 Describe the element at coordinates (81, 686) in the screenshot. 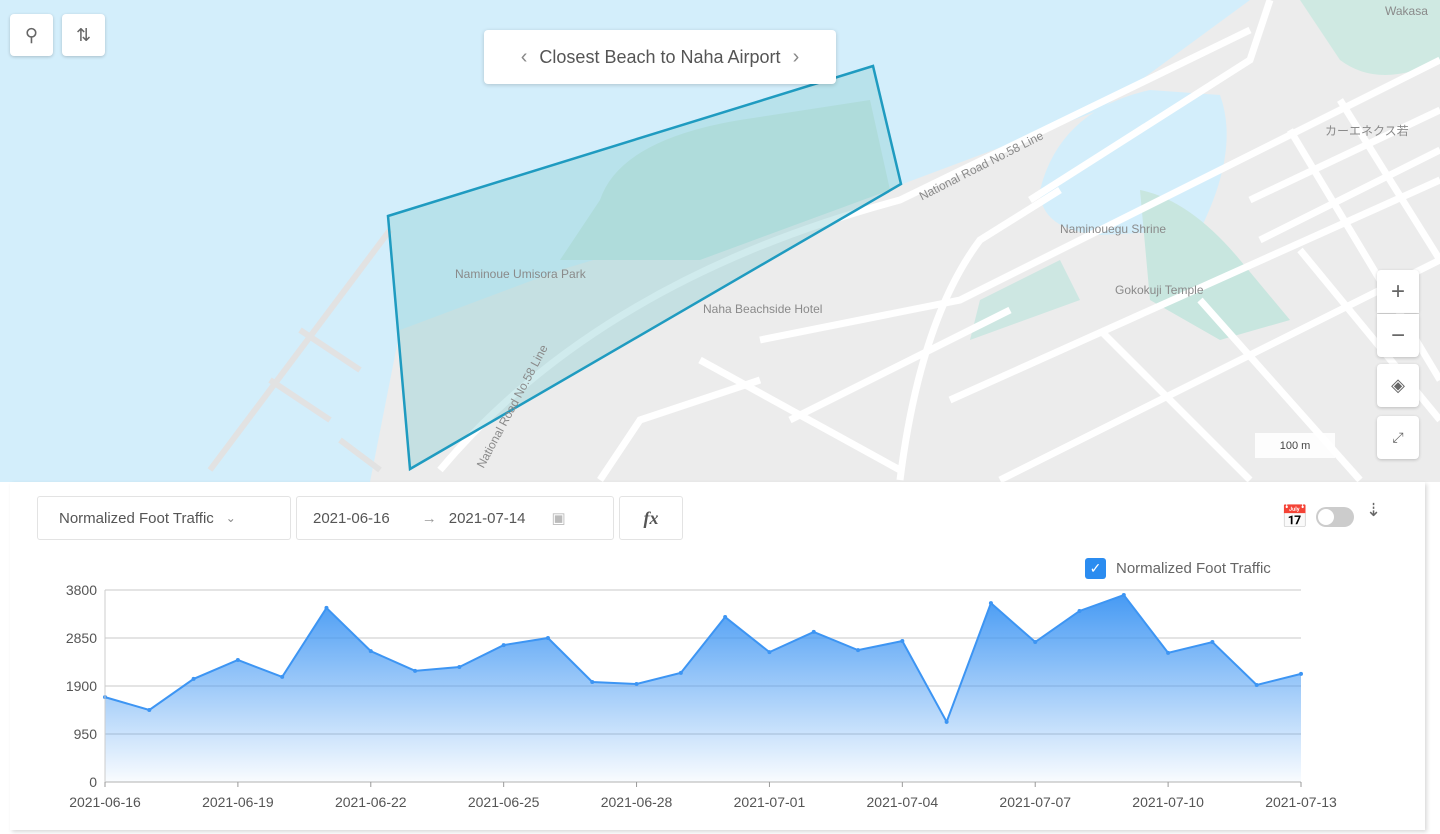

I see `y-tick-label: 1900` at that location.